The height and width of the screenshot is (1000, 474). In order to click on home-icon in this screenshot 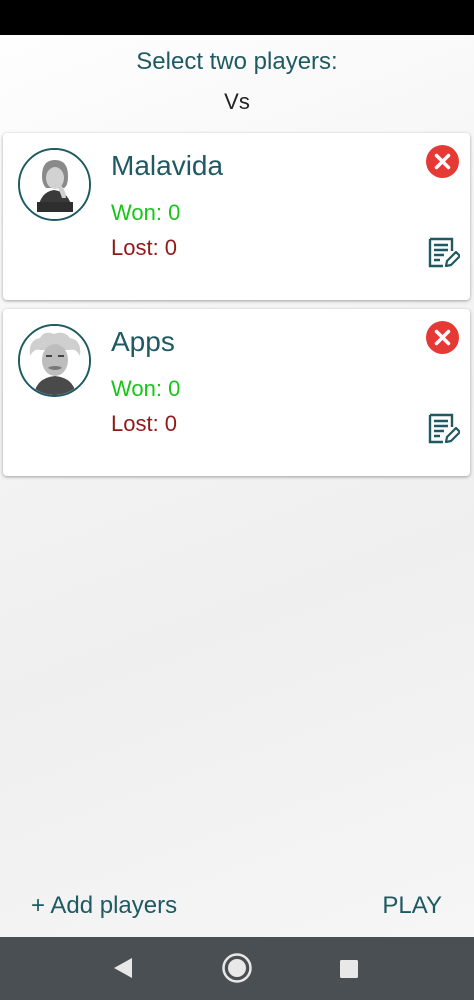, I will do `click(237, 968)`.